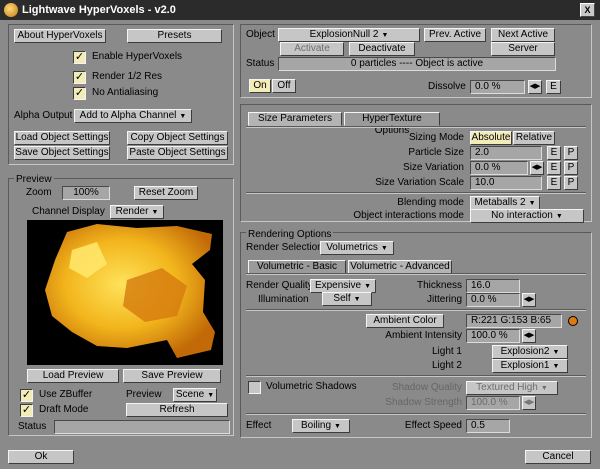  What do you see at coordinates (571, 153) in the screenshot?
I see `particle-size-p-button: P` at bounding box center [571, 153].